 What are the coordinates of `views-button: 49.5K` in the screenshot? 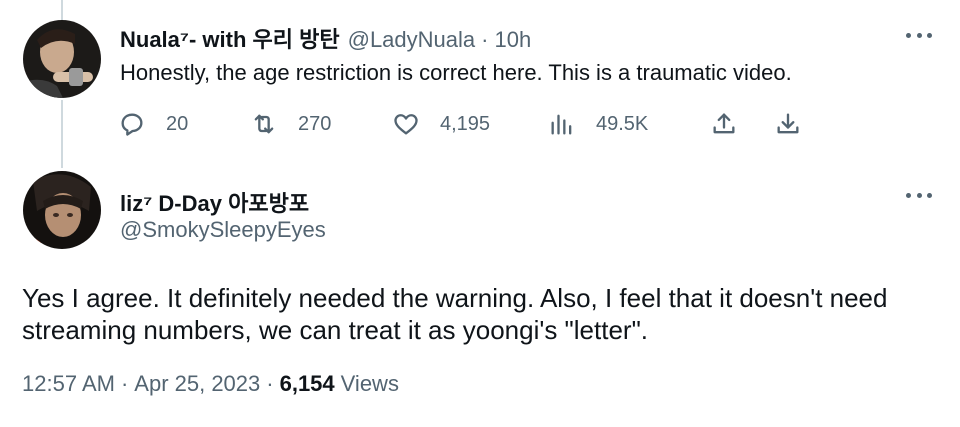 It's located at (598, 124).